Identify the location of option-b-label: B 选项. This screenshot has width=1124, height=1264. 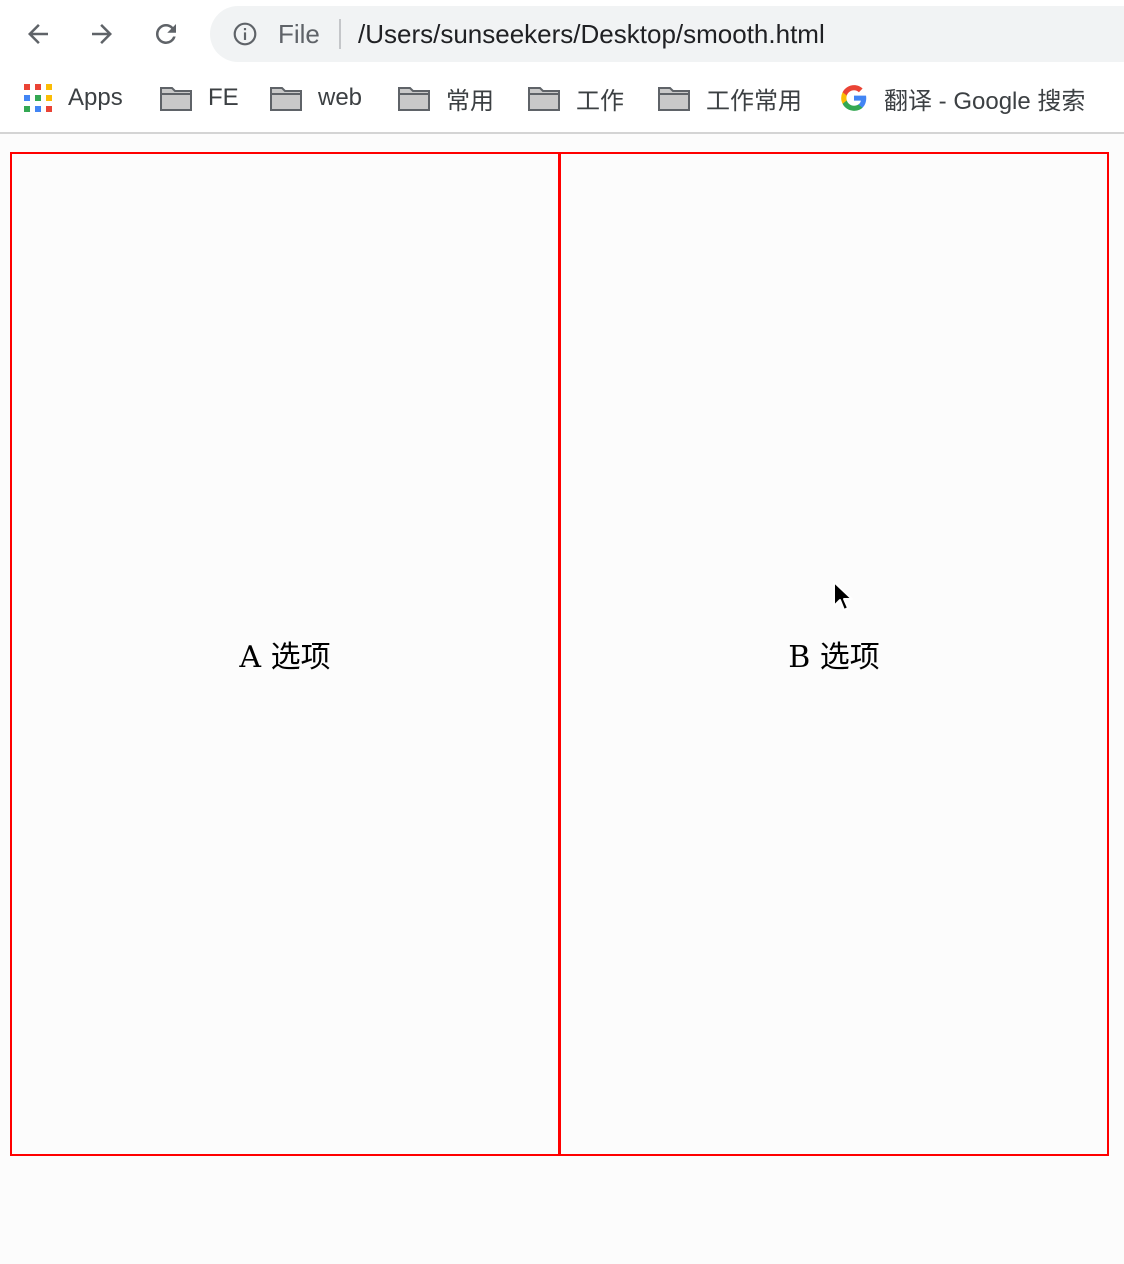
(834, 657).